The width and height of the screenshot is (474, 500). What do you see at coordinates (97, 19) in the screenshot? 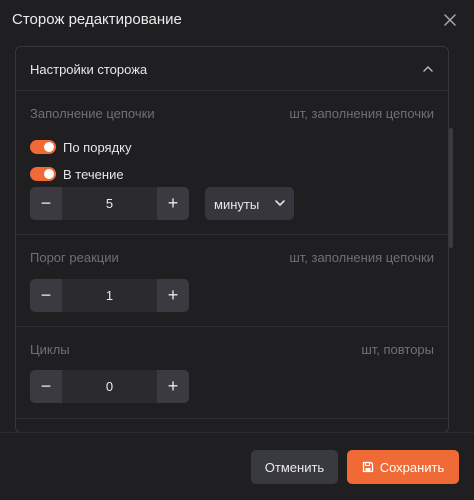
I see `dialog-title: Сторож редактирование` at bounding box center [97, 19].